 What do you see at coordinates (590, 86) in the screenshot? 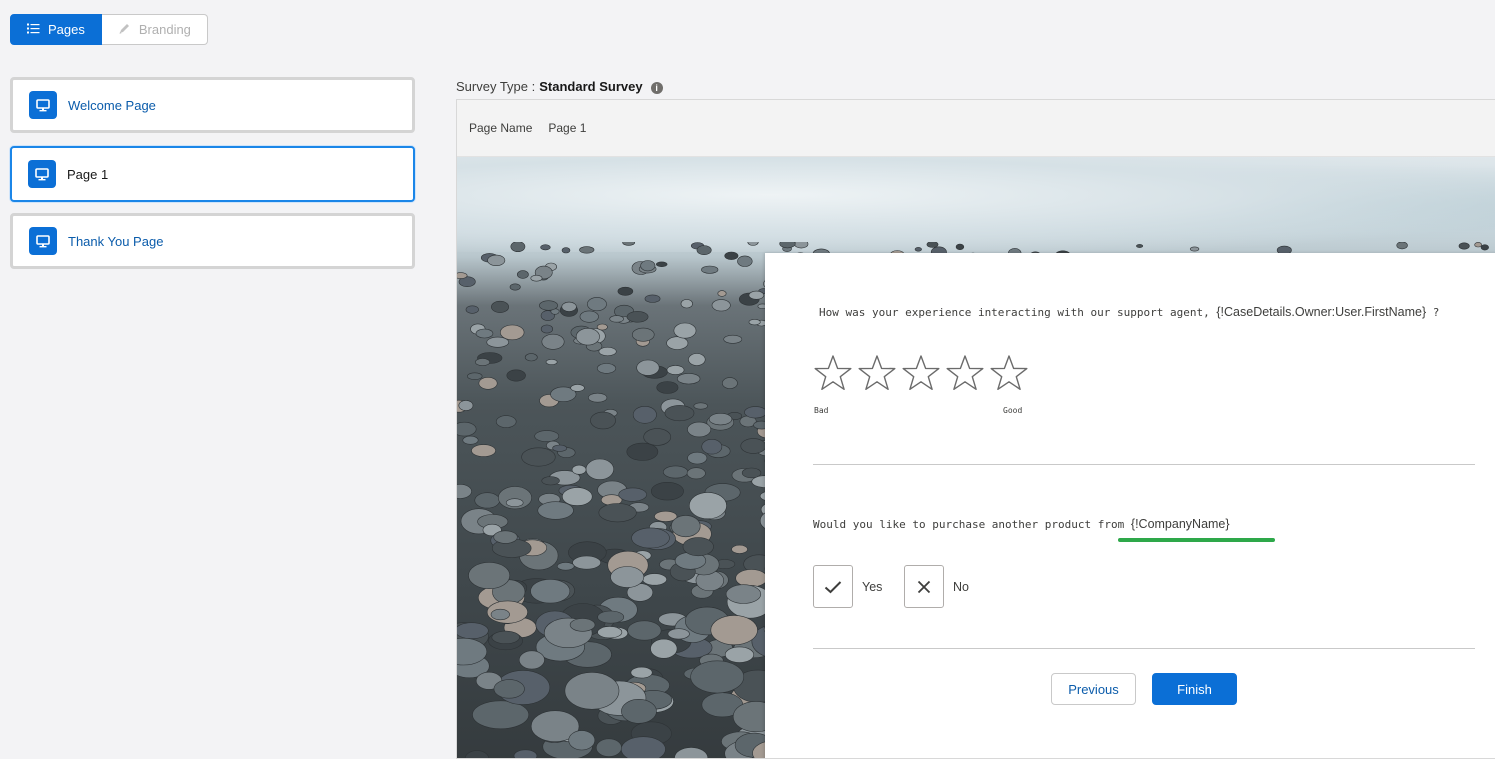
I see `survey-type-value: Standard Survey` at bounding box center [590, 86].